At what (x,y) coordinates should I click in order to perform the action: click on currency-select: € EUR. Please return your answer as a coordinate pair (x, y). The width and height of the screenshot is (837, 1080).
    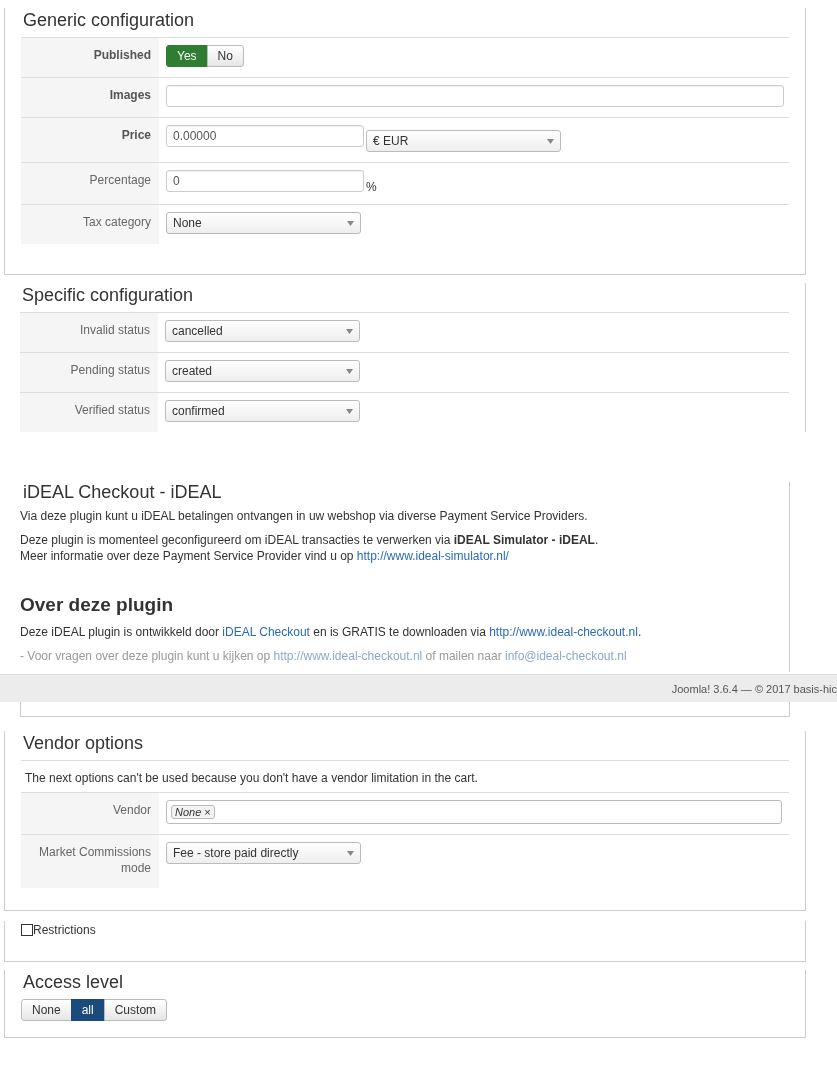
    Looking at the image, I should click on (463, 141).